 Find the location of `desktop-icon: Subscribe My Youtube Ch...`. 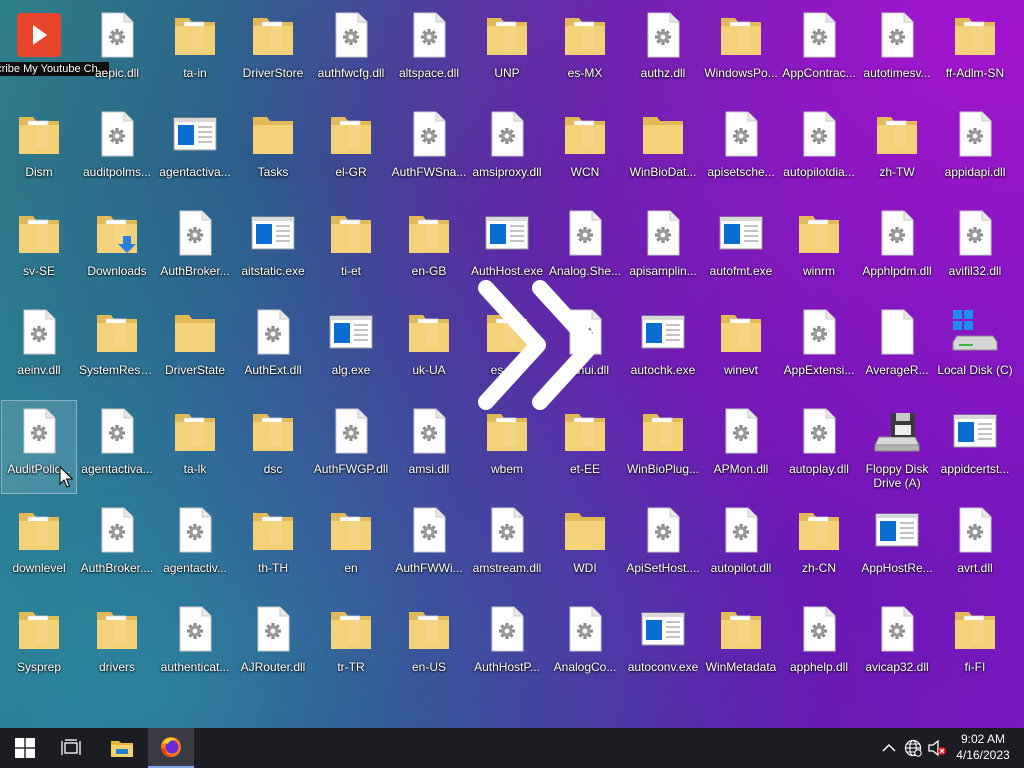

desktop-icon: Subscribe My Youtube Ch... is located at coordinates (54, 51).